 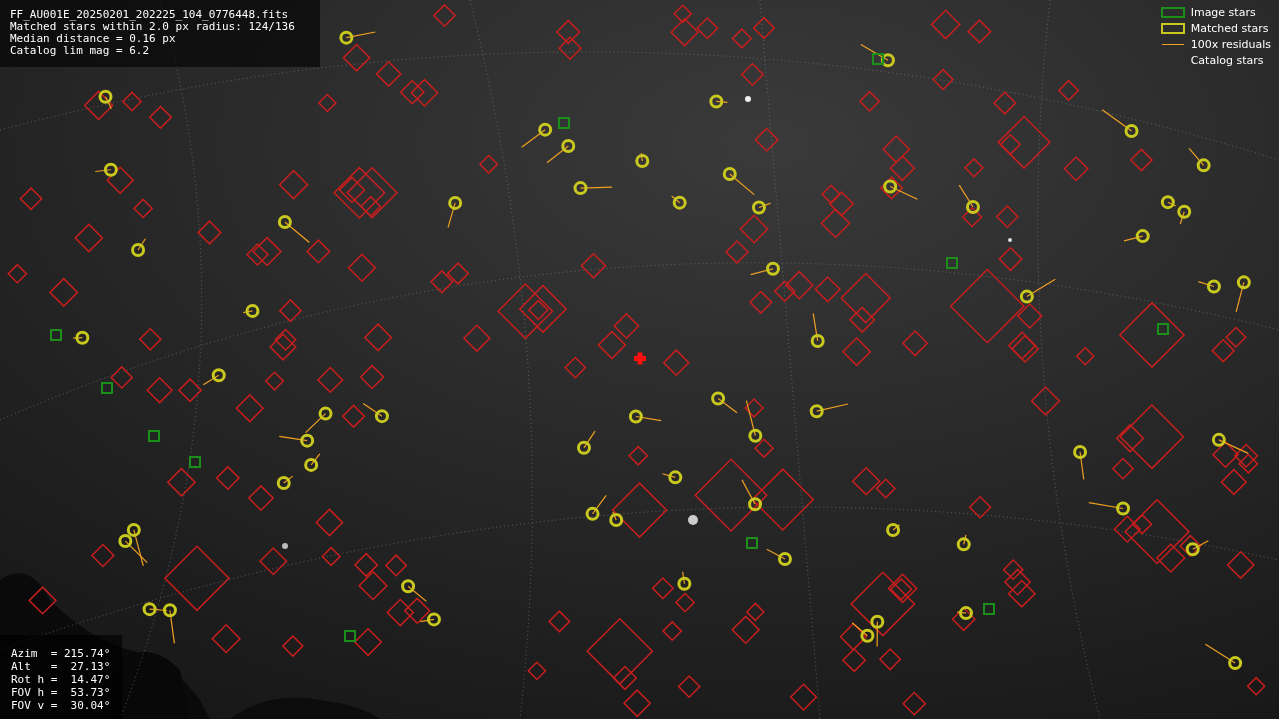 What do you see at coordinates (1227, 60) in the screenshot?
I see `legend-label: Catalog stars` at bounding box center [1227, 60].